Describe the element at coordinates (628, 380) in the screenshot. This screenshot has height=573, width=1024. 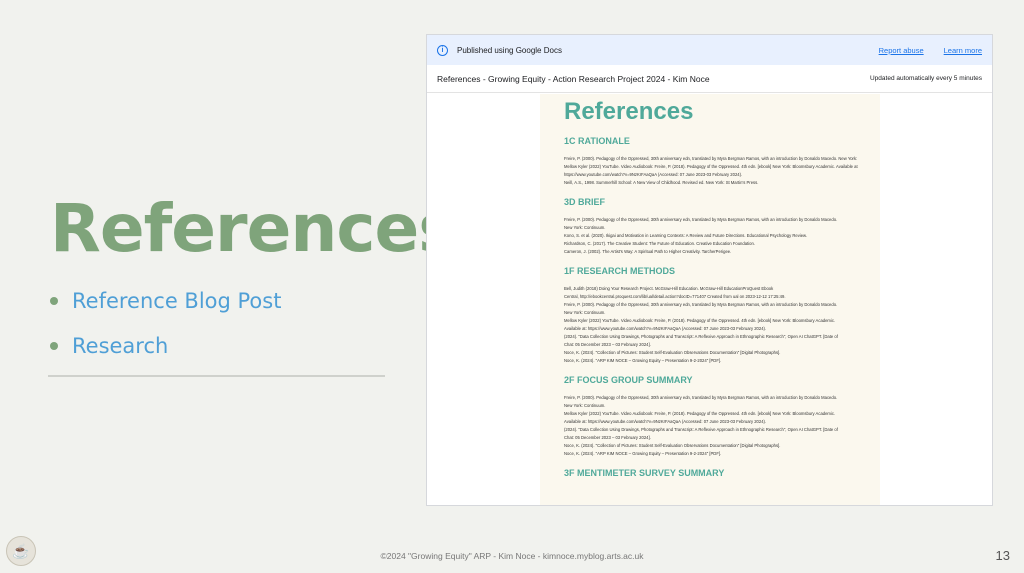
I see `section-heading: 2F FOCUS GROUP SUMMARY` at that location.